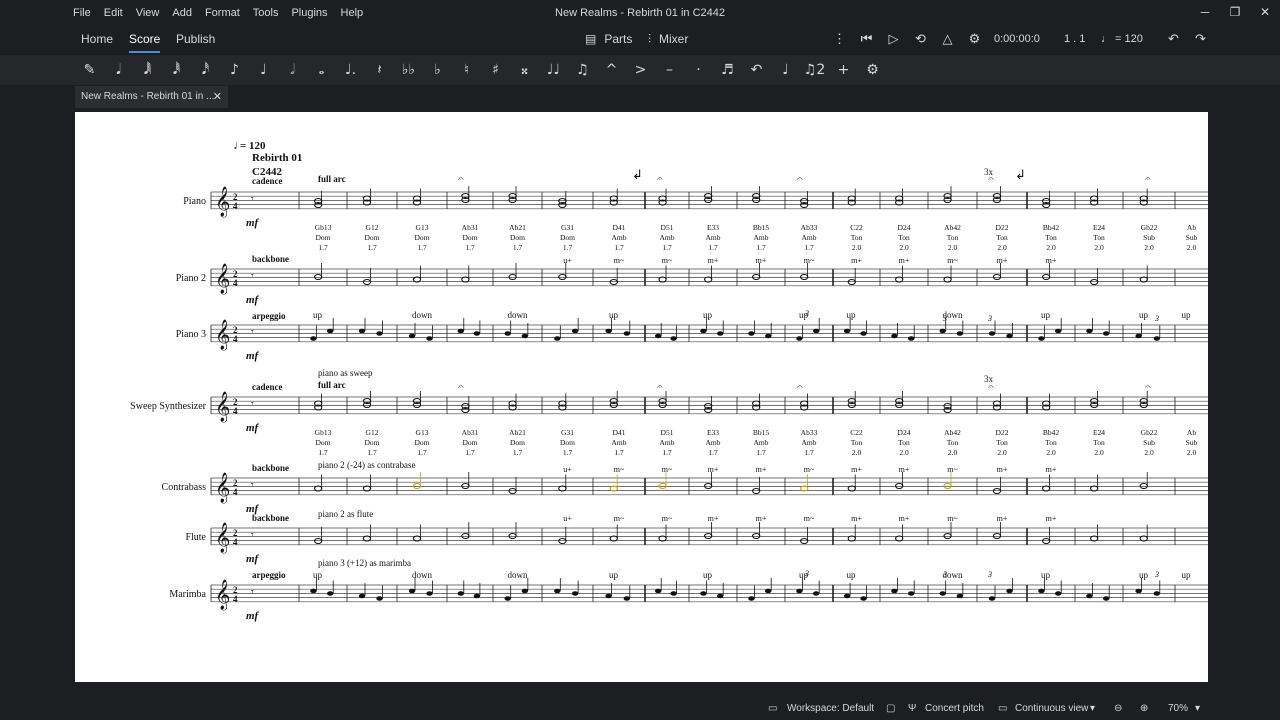 This screenshot has width=1280, height=720. I want to click on note-input-tool-18-icon: ^, so click(611, 70).